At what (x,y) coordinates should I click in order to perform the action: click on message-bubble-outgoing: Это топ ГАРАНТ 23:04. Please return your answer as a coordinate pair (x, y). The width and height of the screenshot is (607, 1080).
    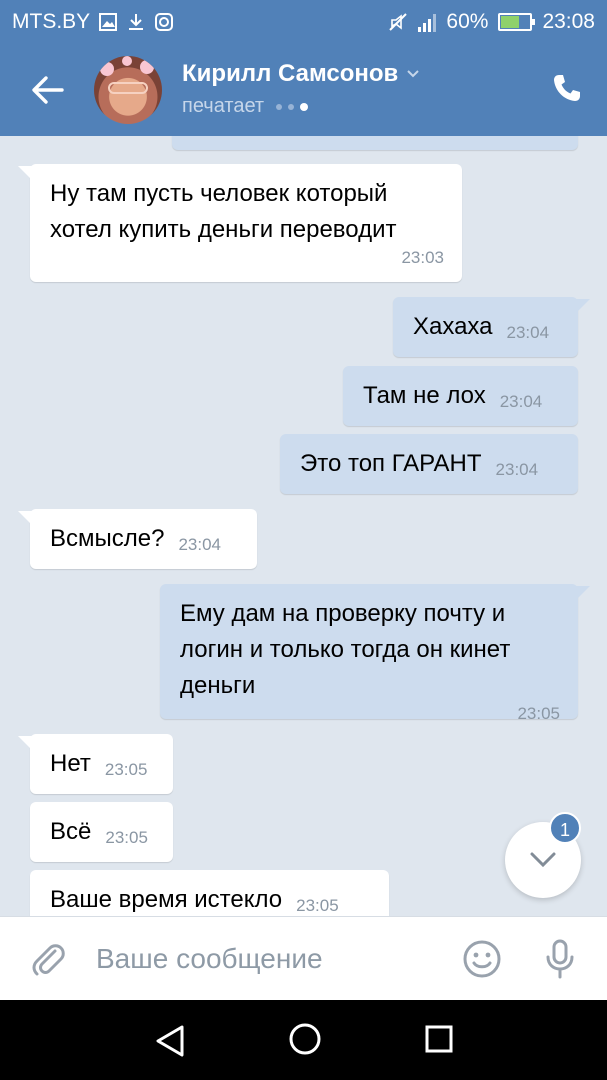
    Looking at the image, I should click on (429, 464).